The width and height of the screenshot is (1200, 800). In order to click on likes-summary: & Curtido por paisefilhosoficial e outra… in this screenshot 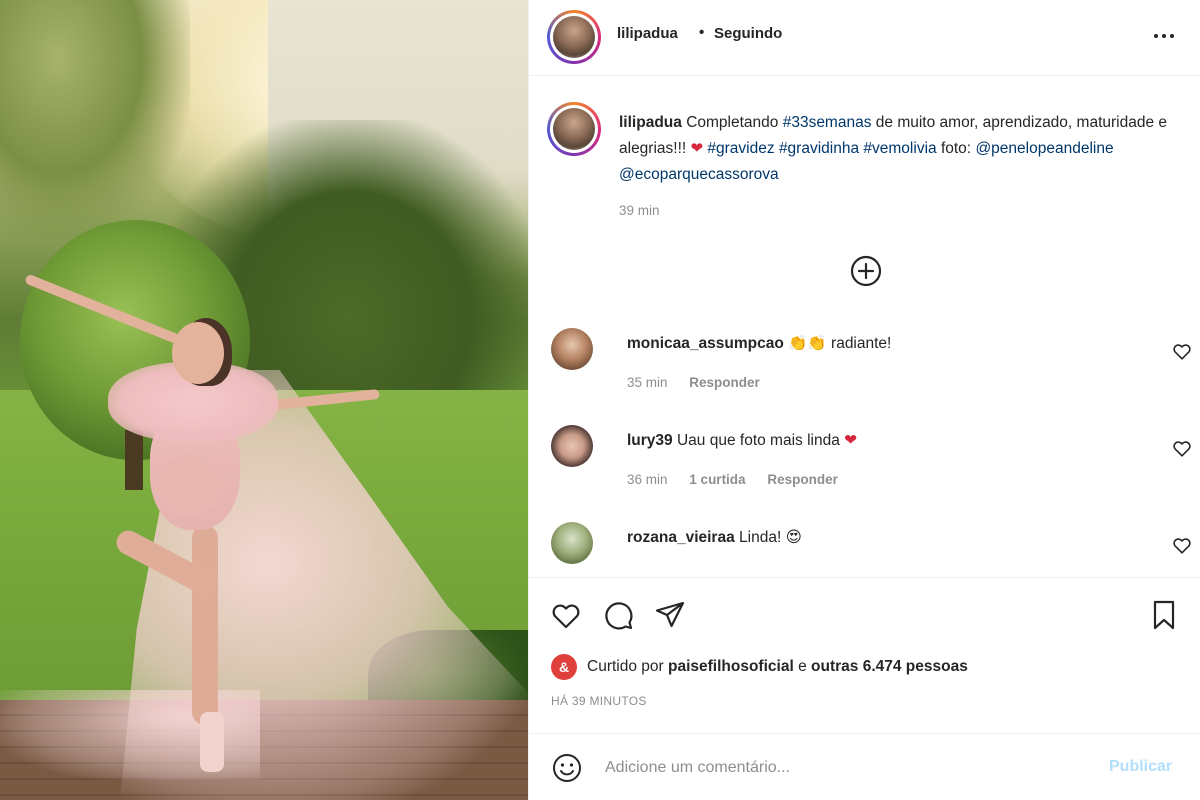, I will do `click(759, 667)`.